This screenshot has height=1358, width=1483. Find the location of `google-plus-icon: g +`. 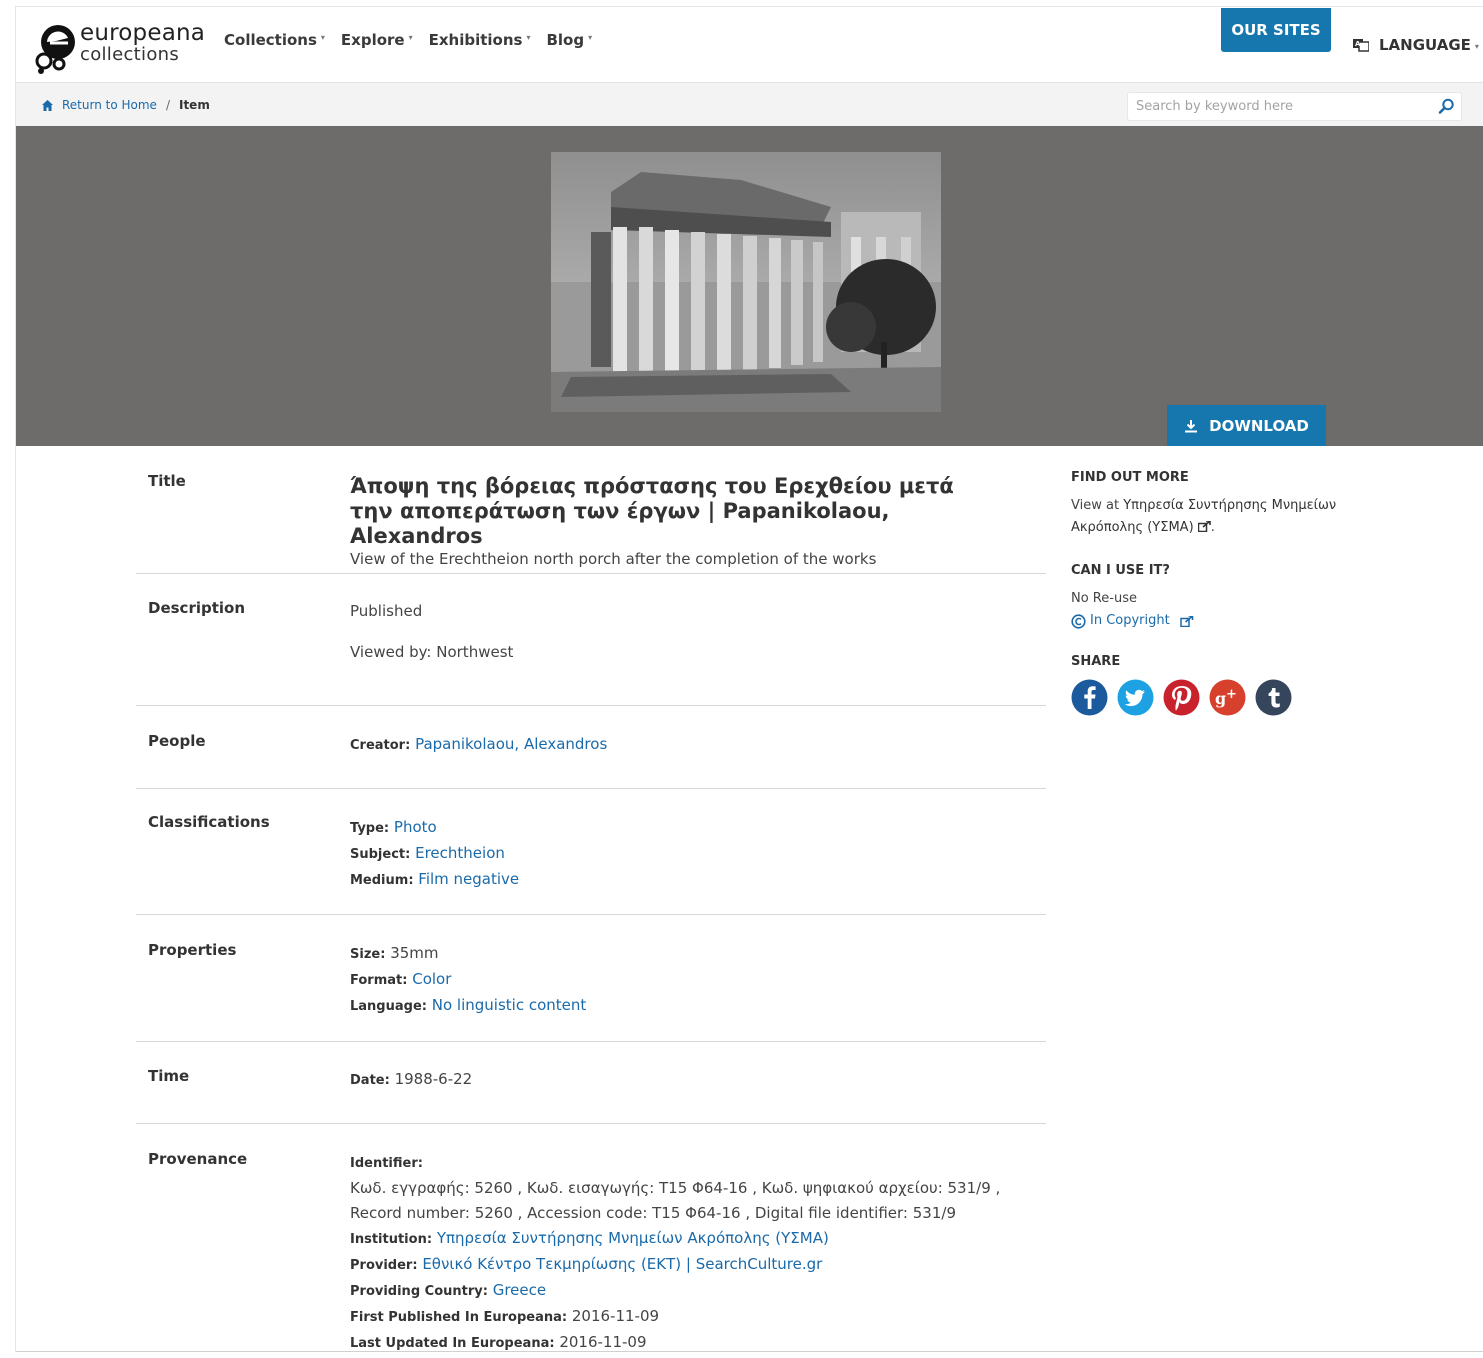

google-plus-icon: g + is located at coordinates (1227, 697).